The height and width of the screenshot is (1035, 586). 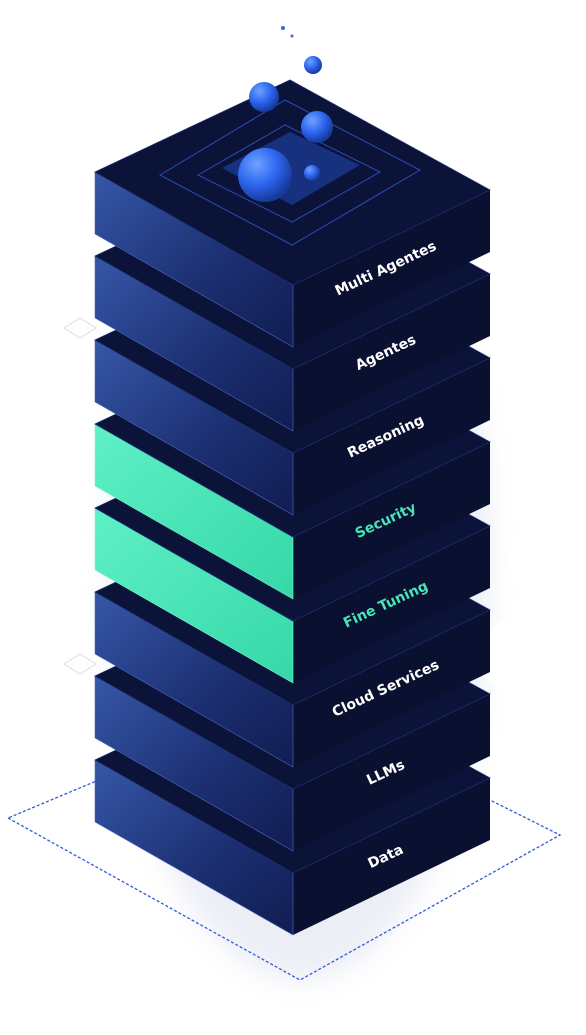 What do you see at coordinates (48, 328) in the screenshot?
I see `connector-left-top` at bounding box center [48, 328].